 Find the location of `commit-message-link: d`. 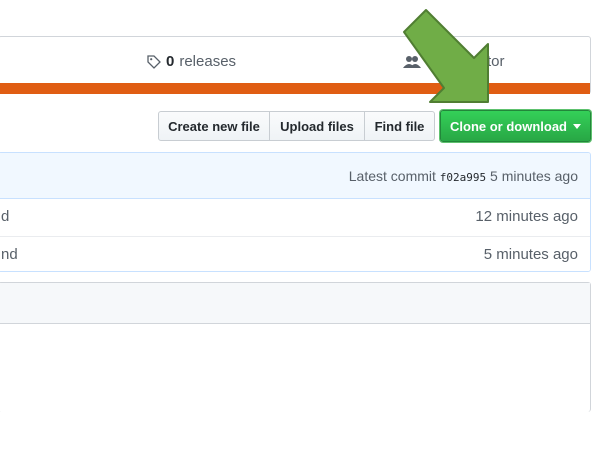

commit-message-link: d is located at coordinates (5, 216).